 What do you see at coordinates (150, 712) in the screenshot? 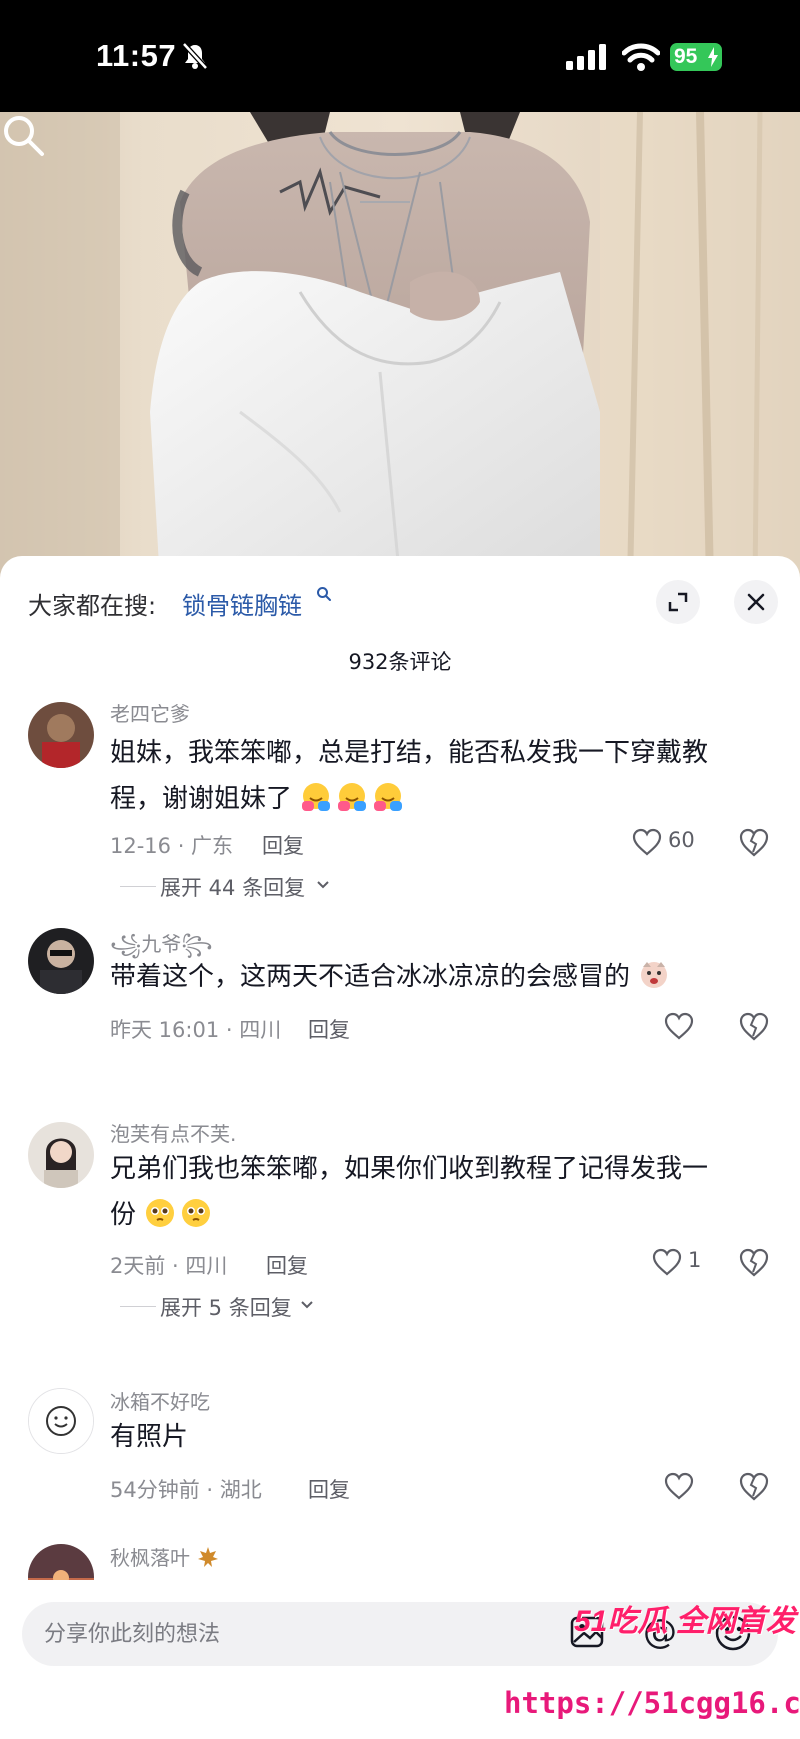
I see `comment-username: 老四它爹` at bounding box center [150, 712].